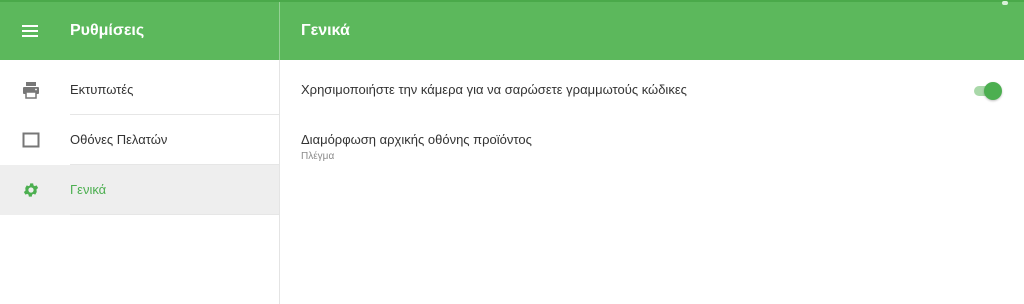 The height and width of the screenshot is (304, 1024). Describe the element at coordinates (139, 90) in the screenshot. I see `sidebar-item-printers: Εκτυπωτές` at that location.